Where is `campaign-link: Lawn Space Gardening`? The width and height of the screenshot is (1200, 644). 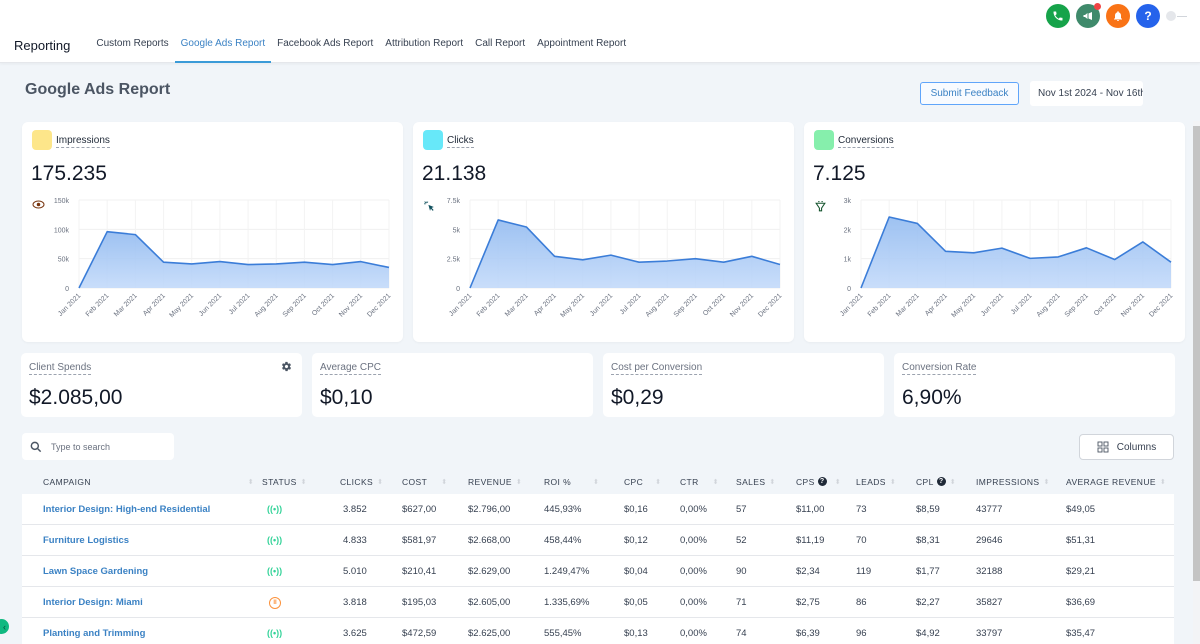 campaign-link: Lawn Space Gardening is located at coordinates (95, 571).